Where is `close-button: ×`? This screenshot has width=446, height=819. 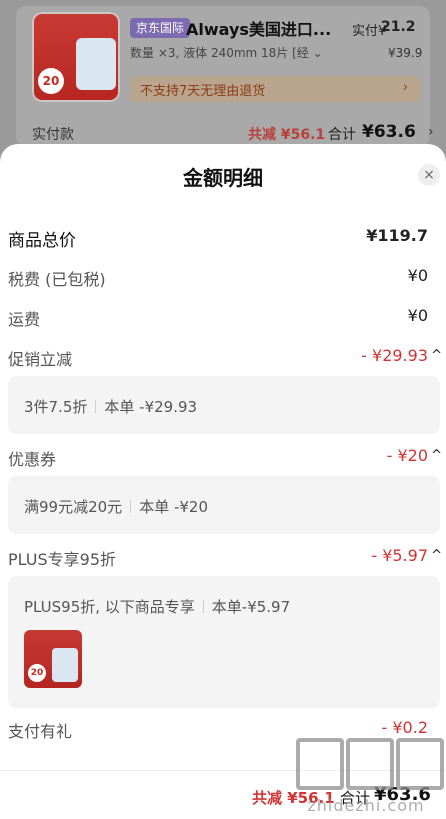
close-button: × is located at coordinates (429, 175).